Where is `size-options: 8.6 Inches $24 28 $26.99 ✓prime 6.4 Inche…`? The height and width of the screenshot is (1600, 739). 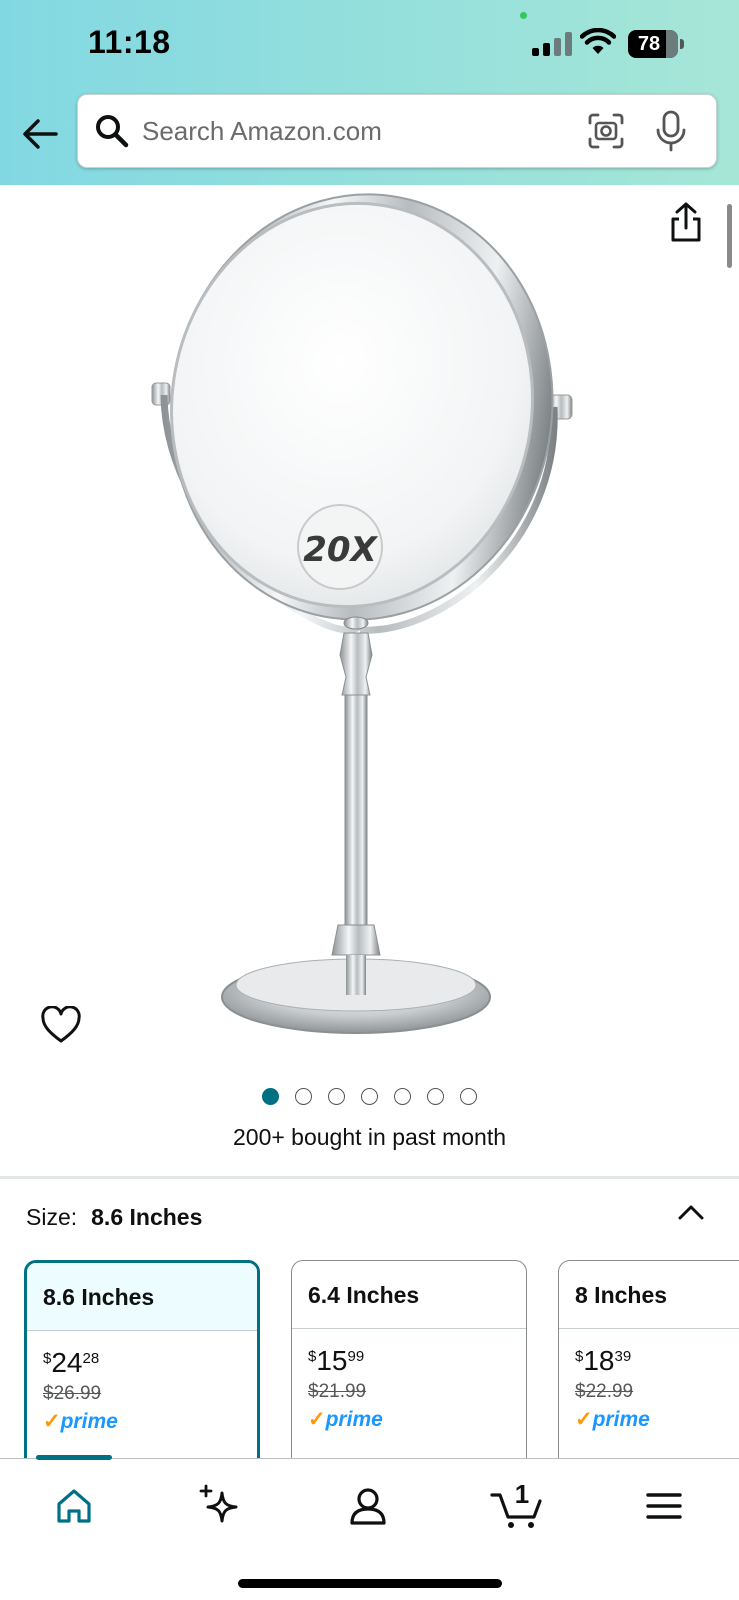
size-options: 8.6 Inches $24 28 $26.99 ✓prime 6.4 Inche… is located at coordinates (381, 1360).